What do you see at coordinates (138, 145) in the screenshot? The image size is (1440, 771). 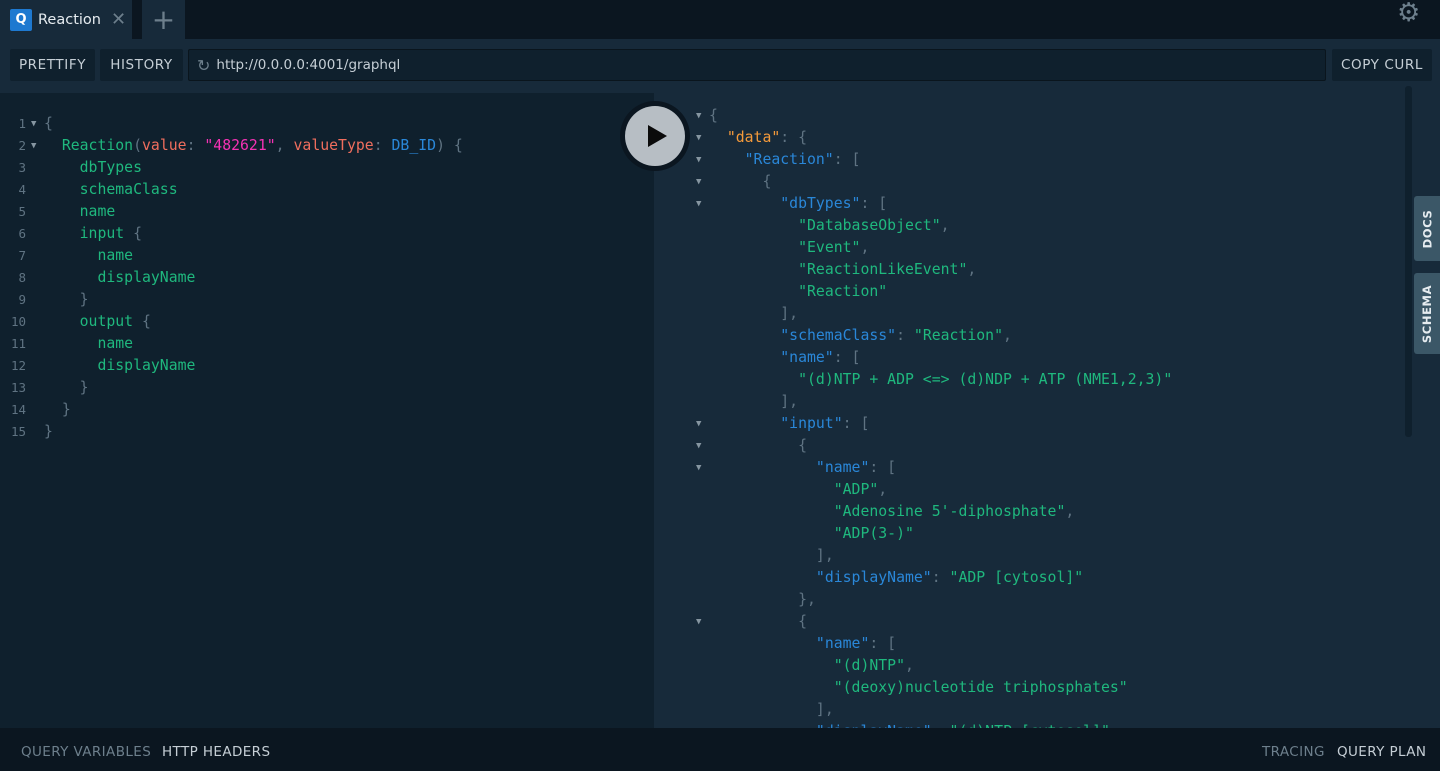 I see `code-token: (` at bounding box center [138, 145].